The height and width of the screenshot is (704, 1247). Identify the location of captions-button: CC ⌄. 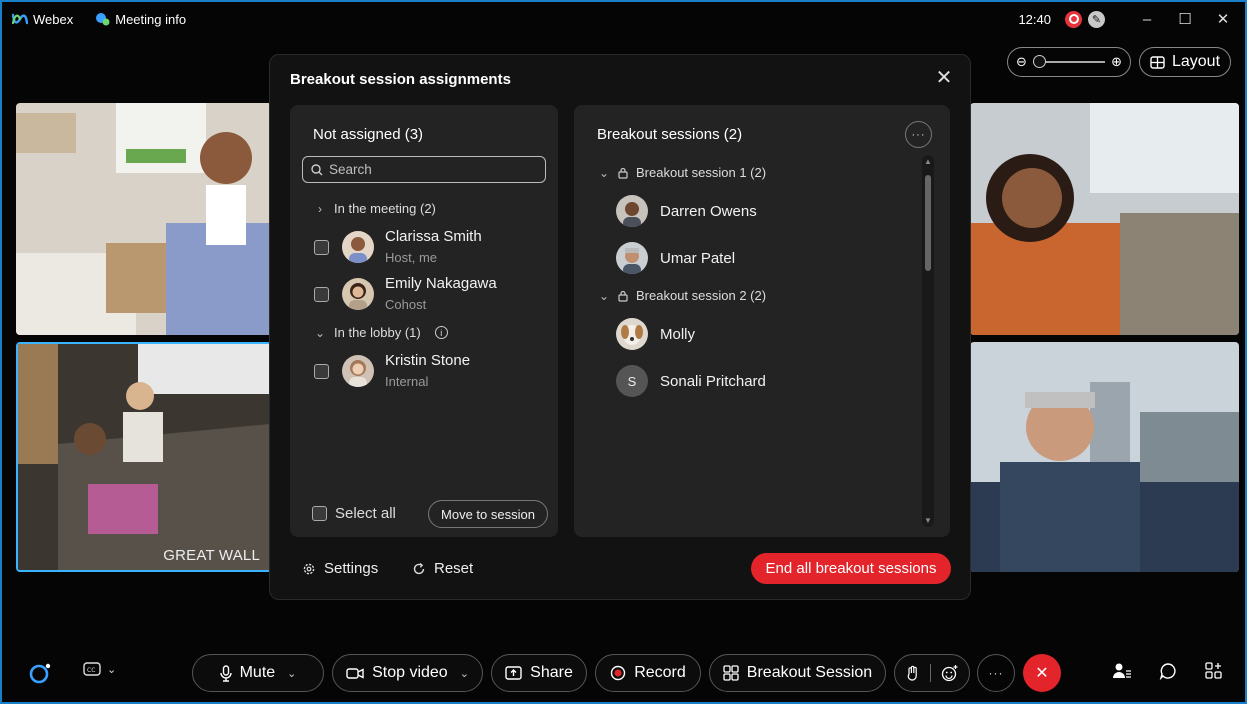
(99, 669).